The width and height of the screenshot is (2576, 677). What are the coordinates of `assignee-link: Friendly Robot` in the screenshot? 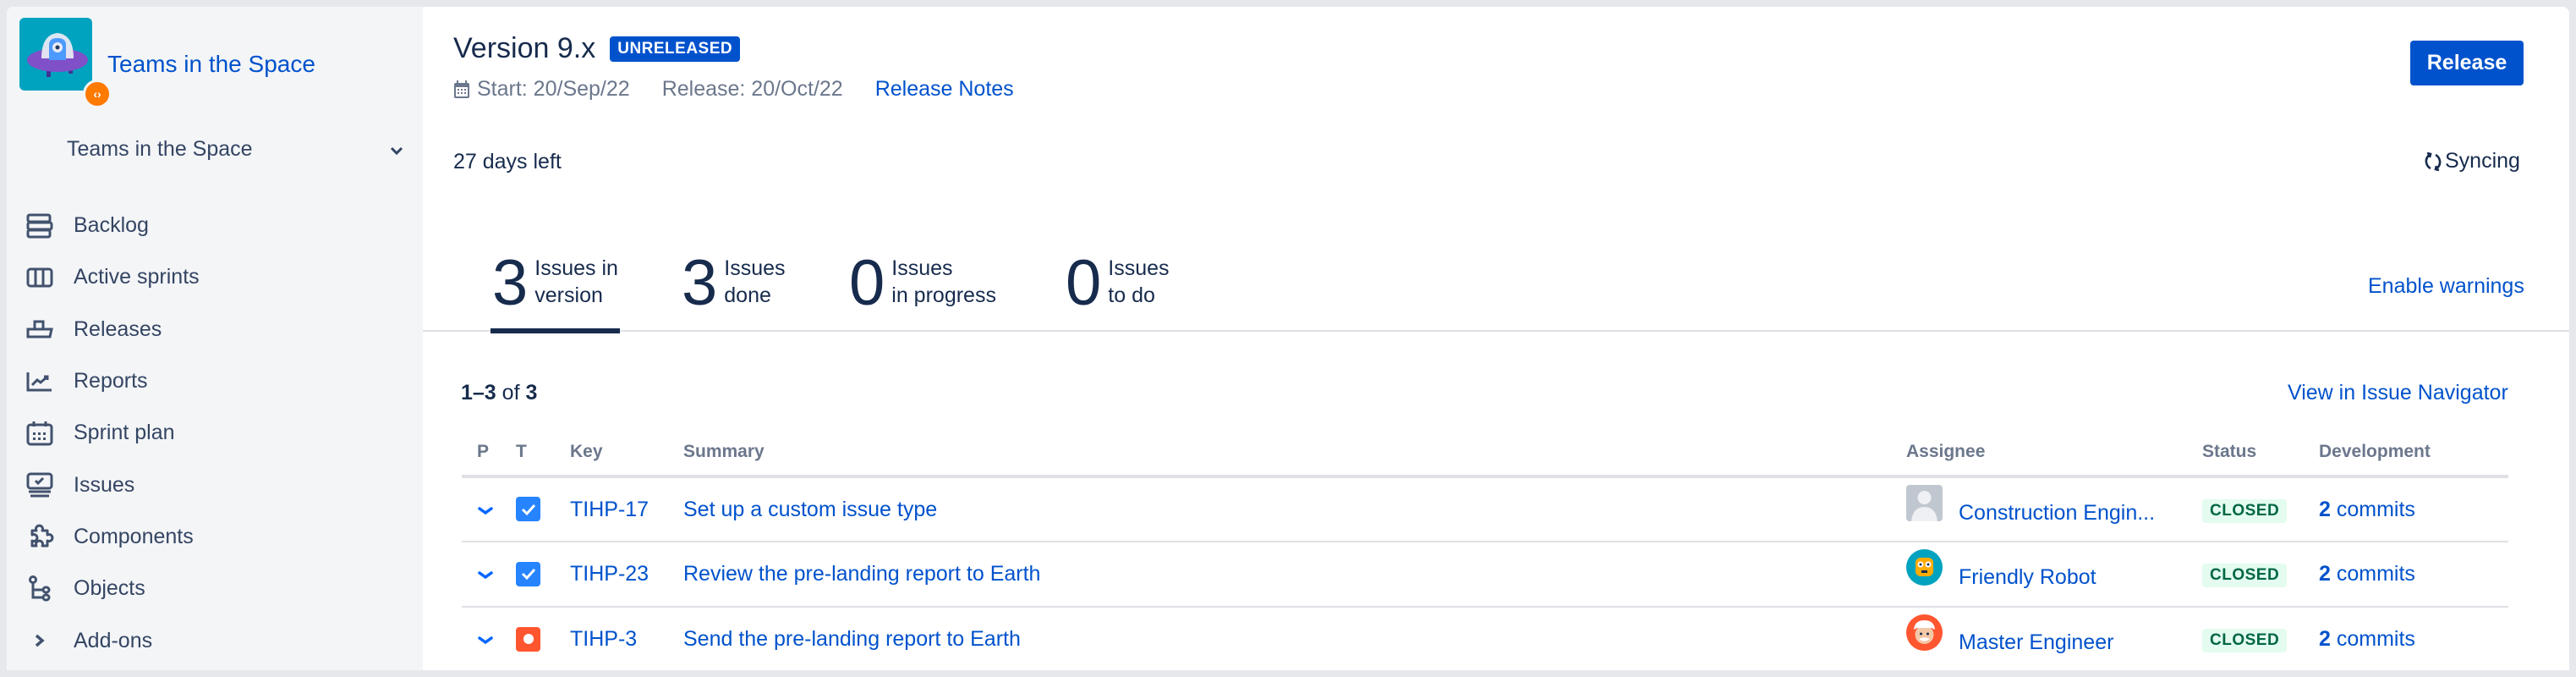 It's located at (2027, 577).